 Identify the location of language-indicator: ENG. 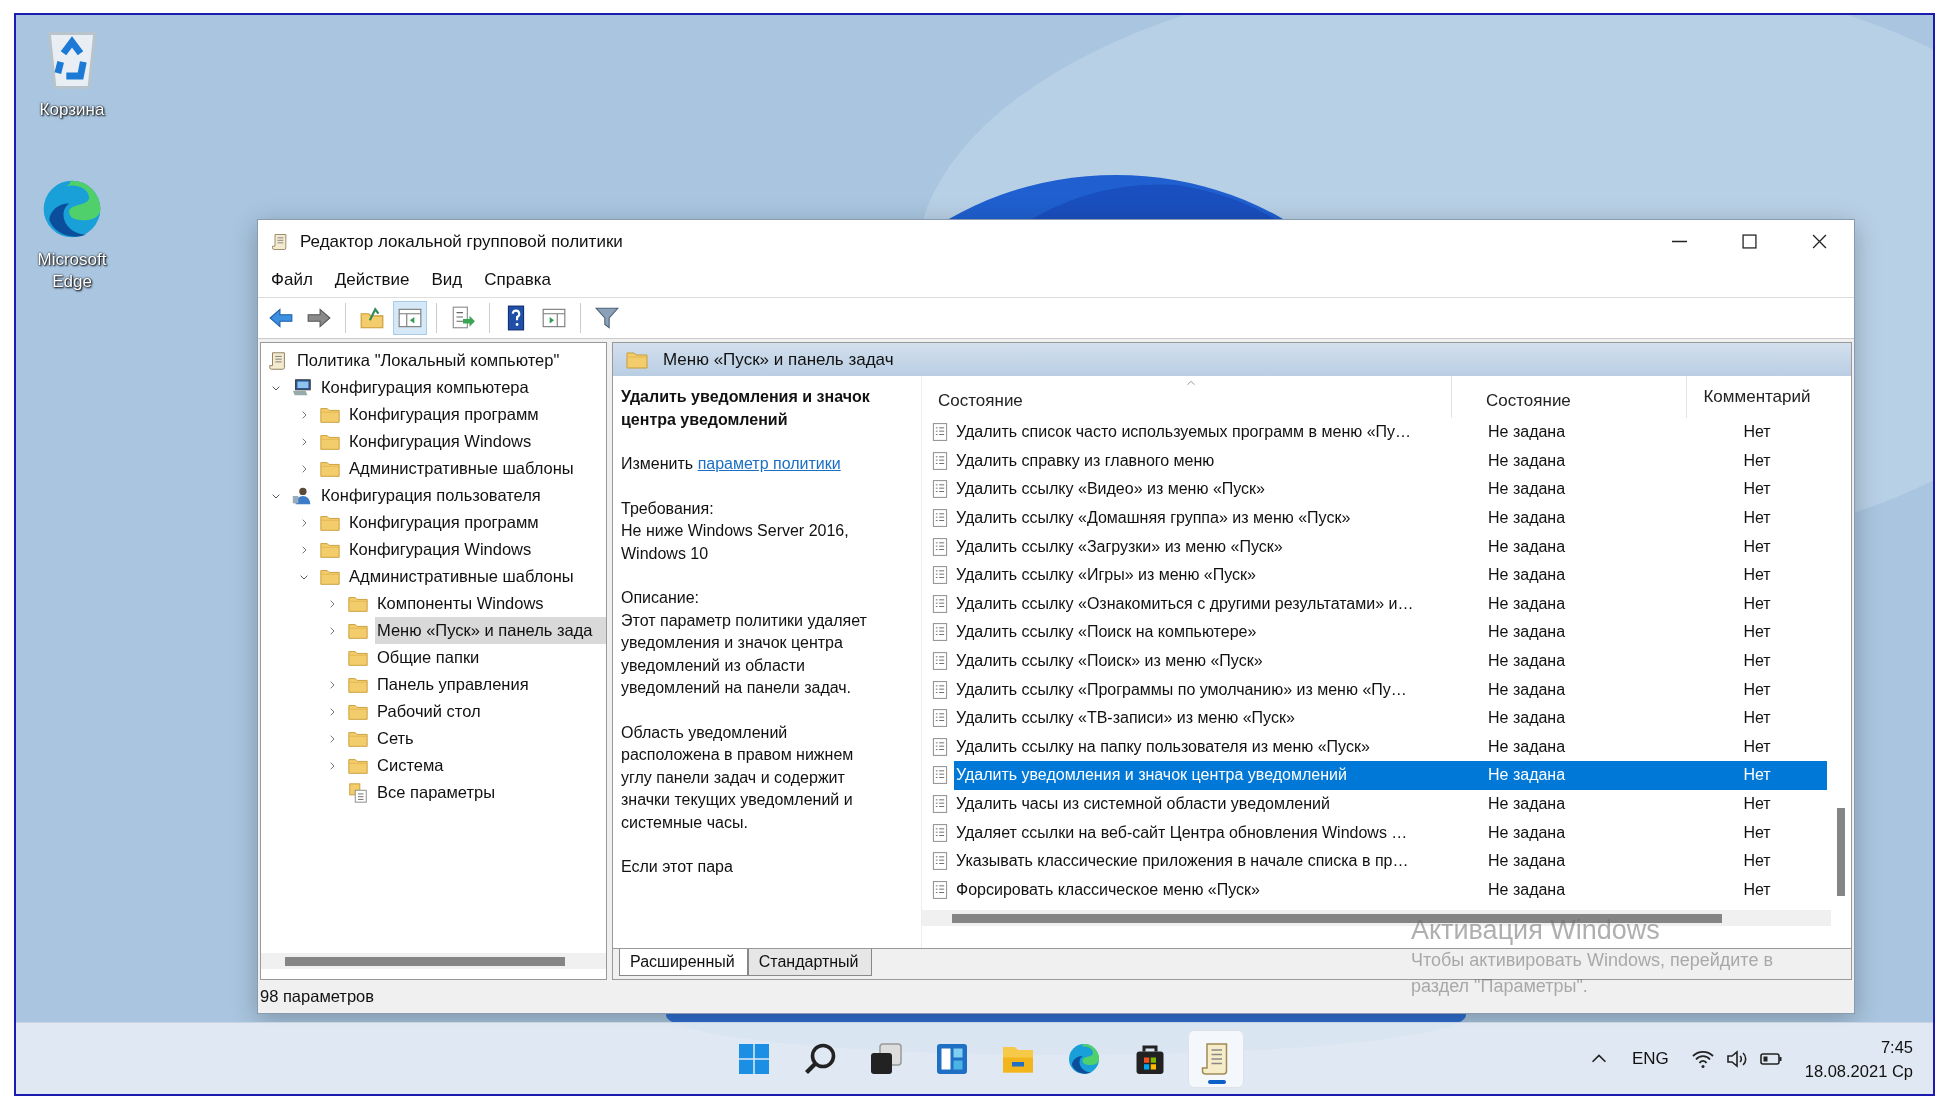
(1650, 1058).